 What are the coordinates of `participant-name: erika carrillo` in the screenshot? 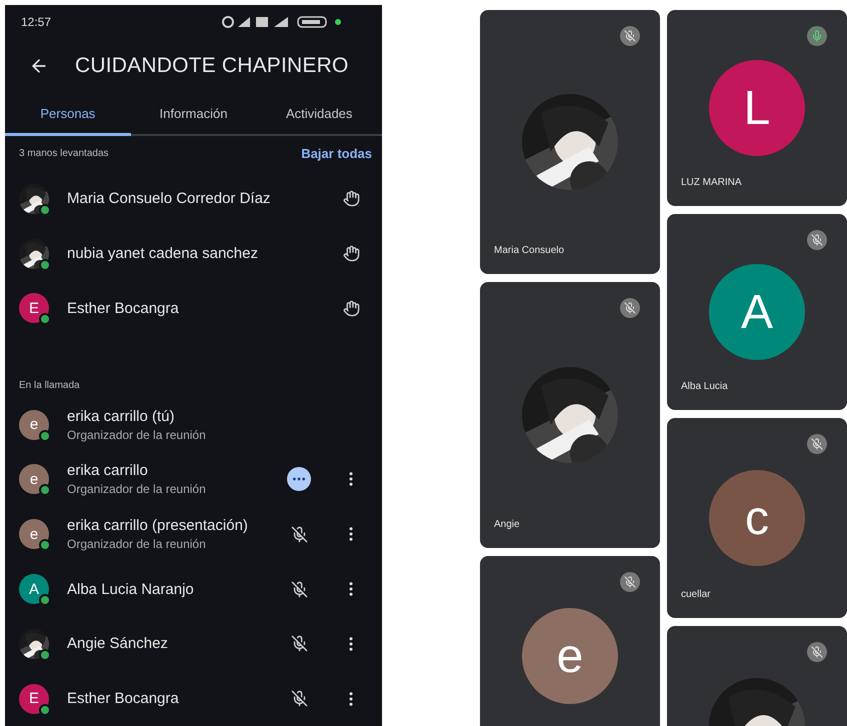 It's located at (108, 471).